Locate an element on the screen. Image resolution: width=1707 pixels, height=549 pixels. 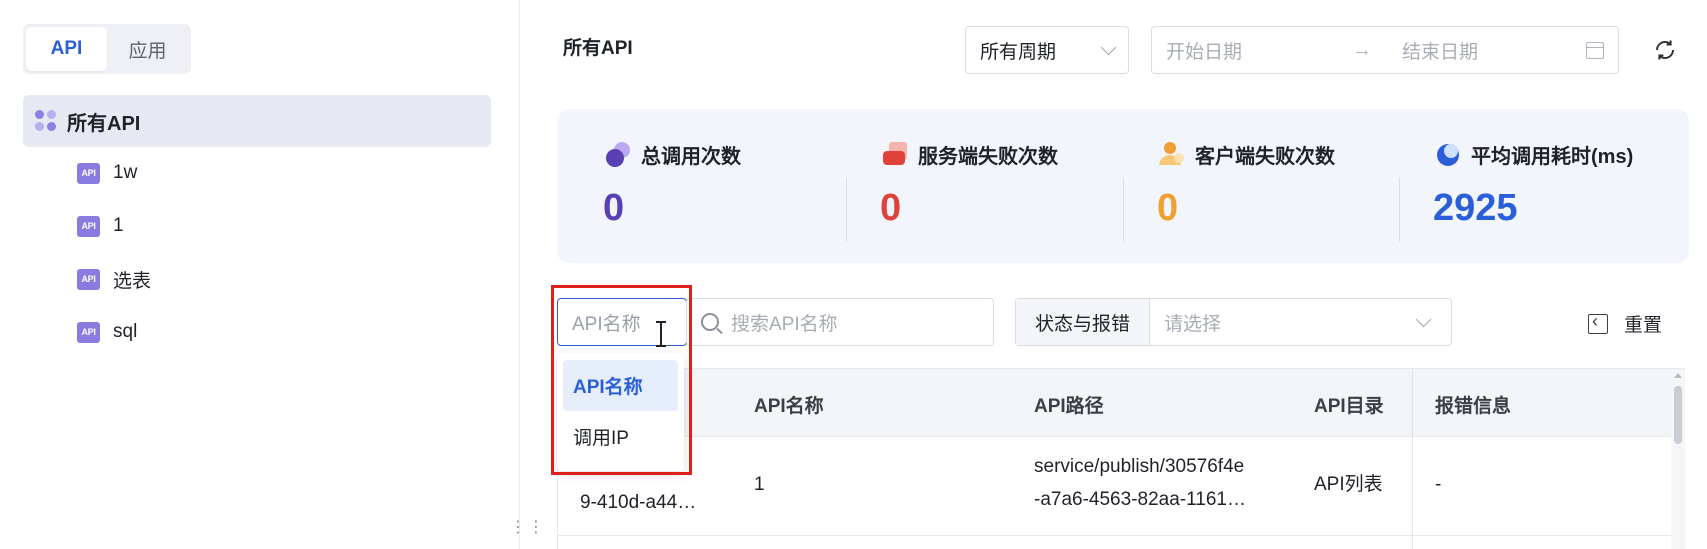
scroll-thumb is located at coordinates (1678, 415).